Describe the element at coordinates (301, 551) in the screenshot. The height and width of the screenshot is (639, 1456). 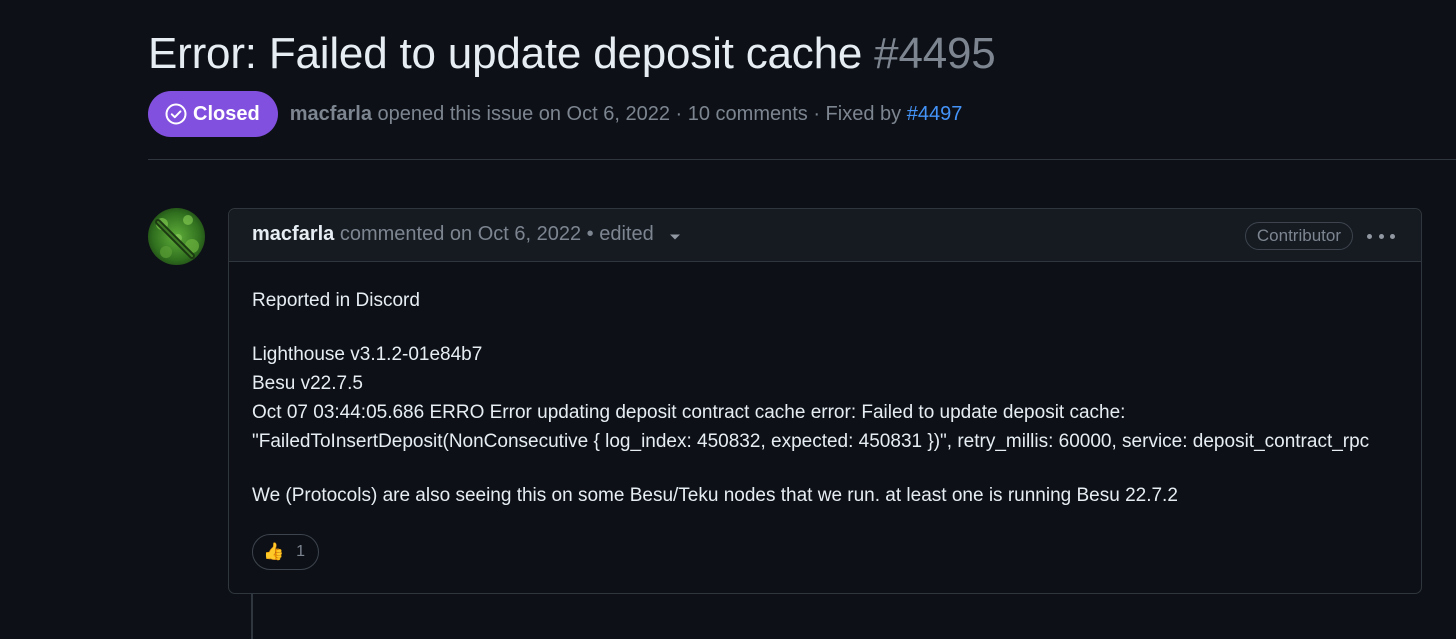
I see `reaction-count: 1` at that location.